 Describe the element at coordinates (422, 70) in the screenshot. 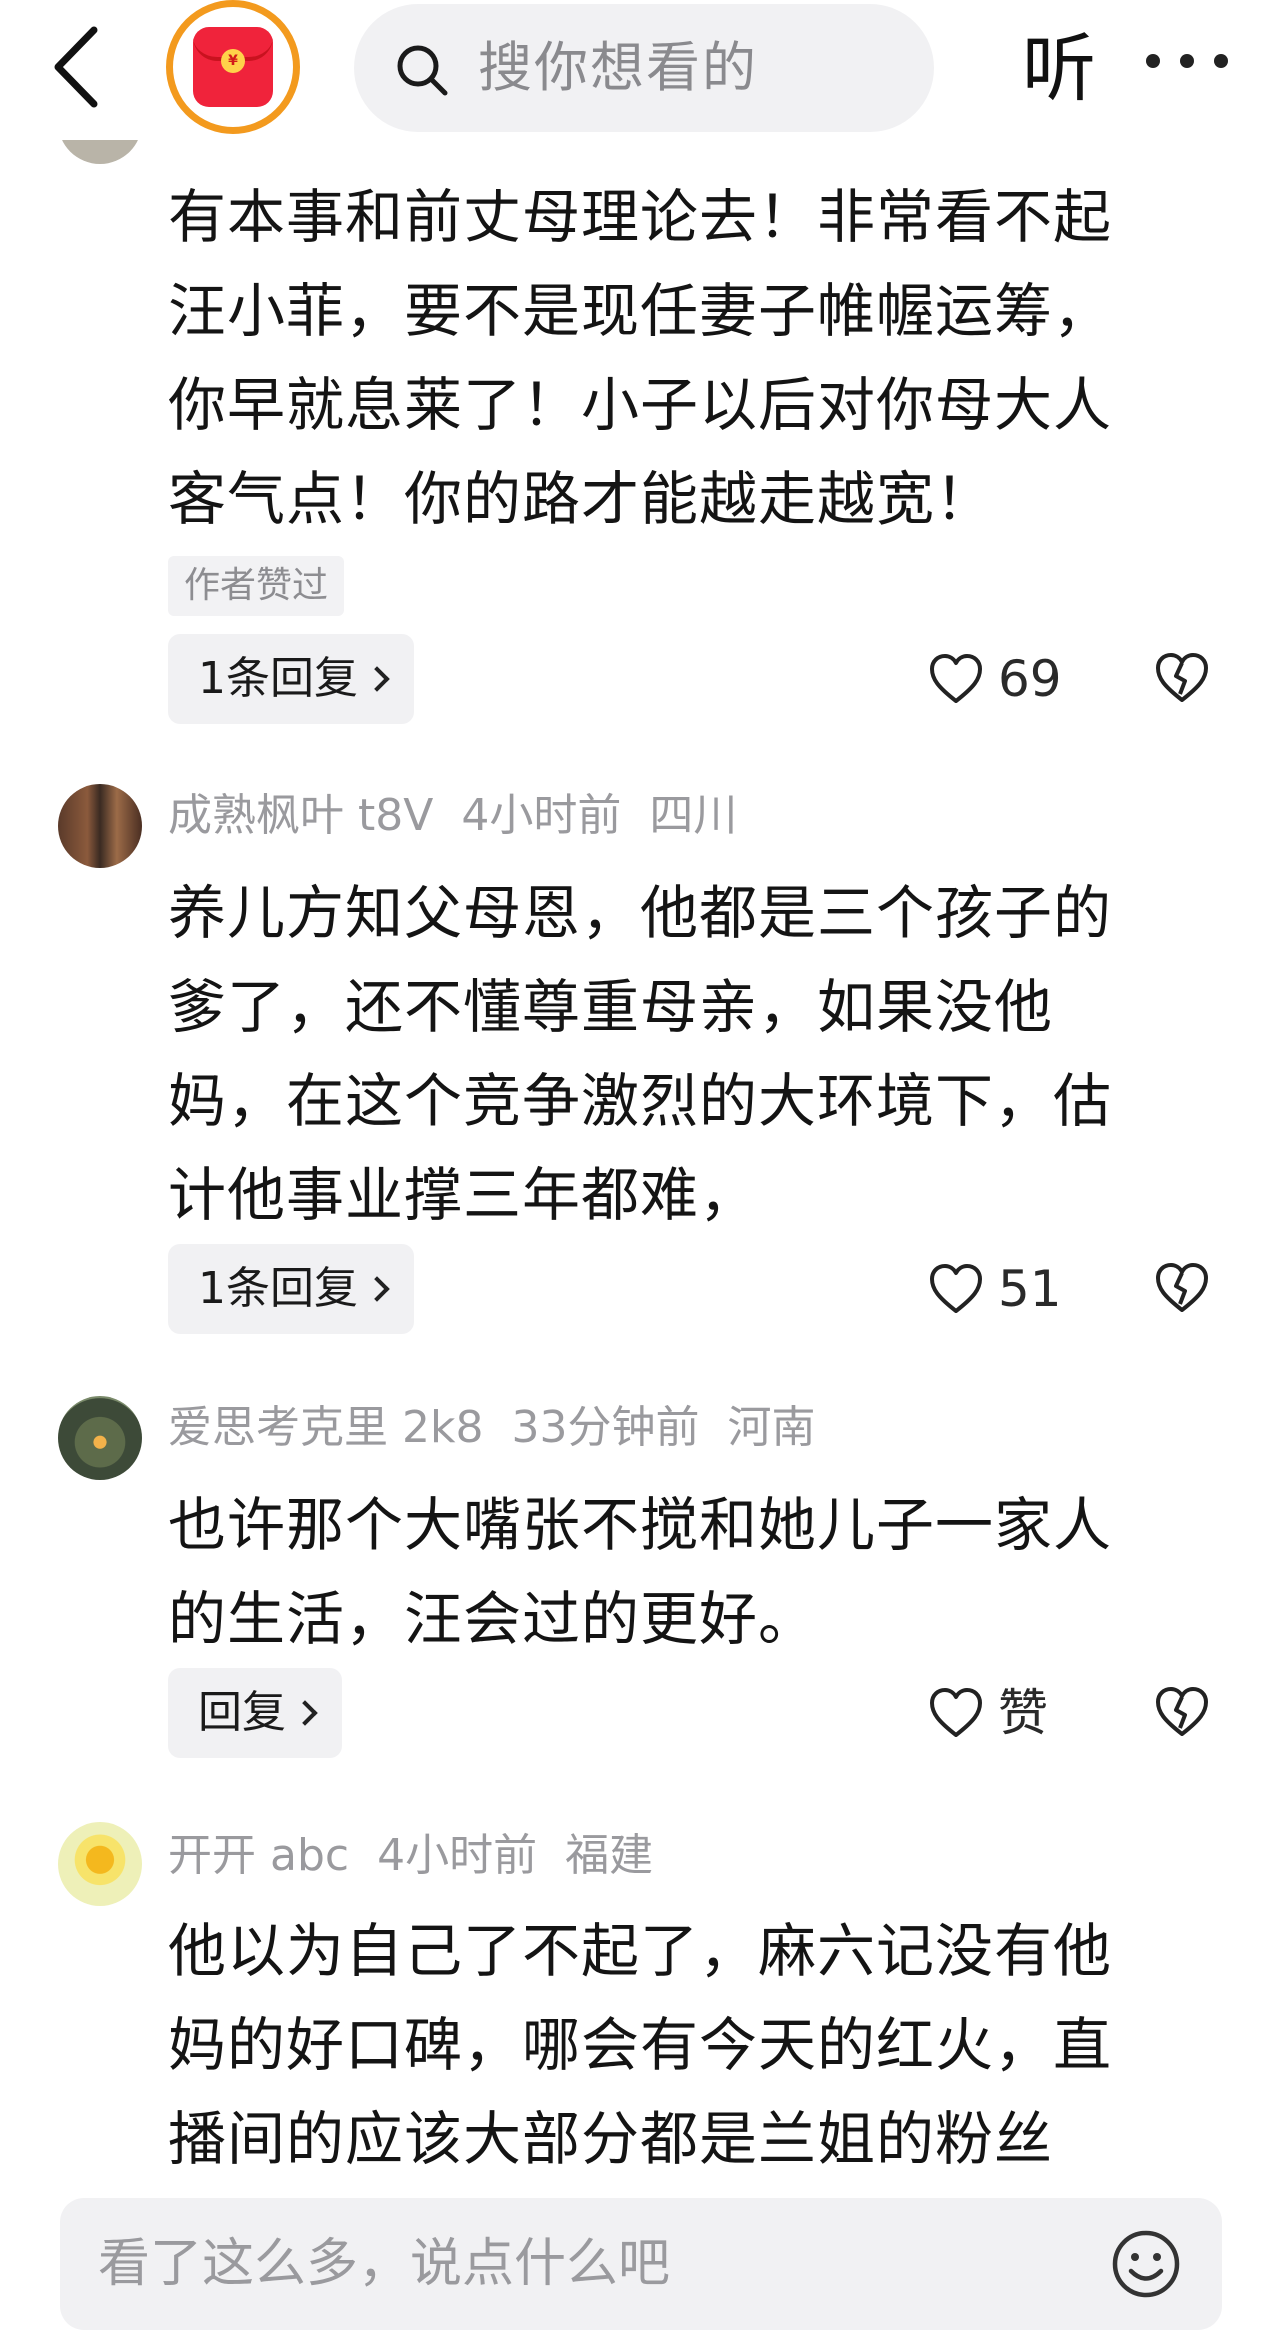

I see `search-icon` at that location.